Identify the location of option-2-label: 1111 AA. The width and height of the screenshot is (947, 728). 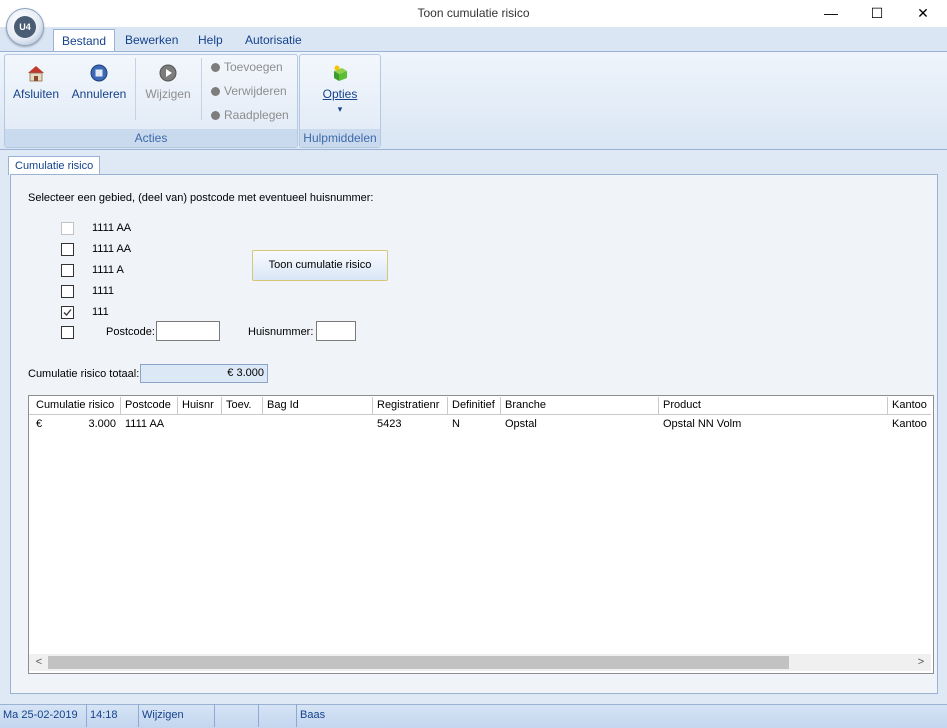
(112, 249).